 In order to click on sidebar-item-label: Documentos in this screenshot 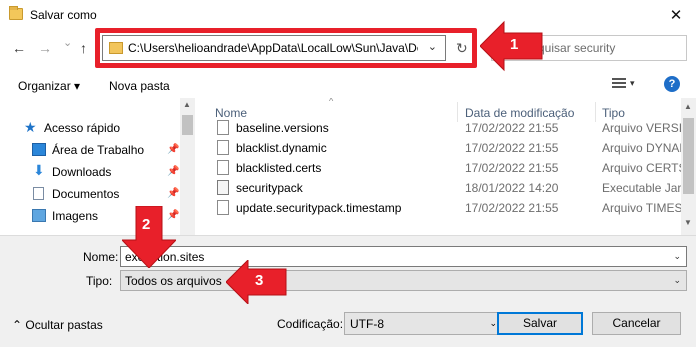, I will do `click(86, 194)`.